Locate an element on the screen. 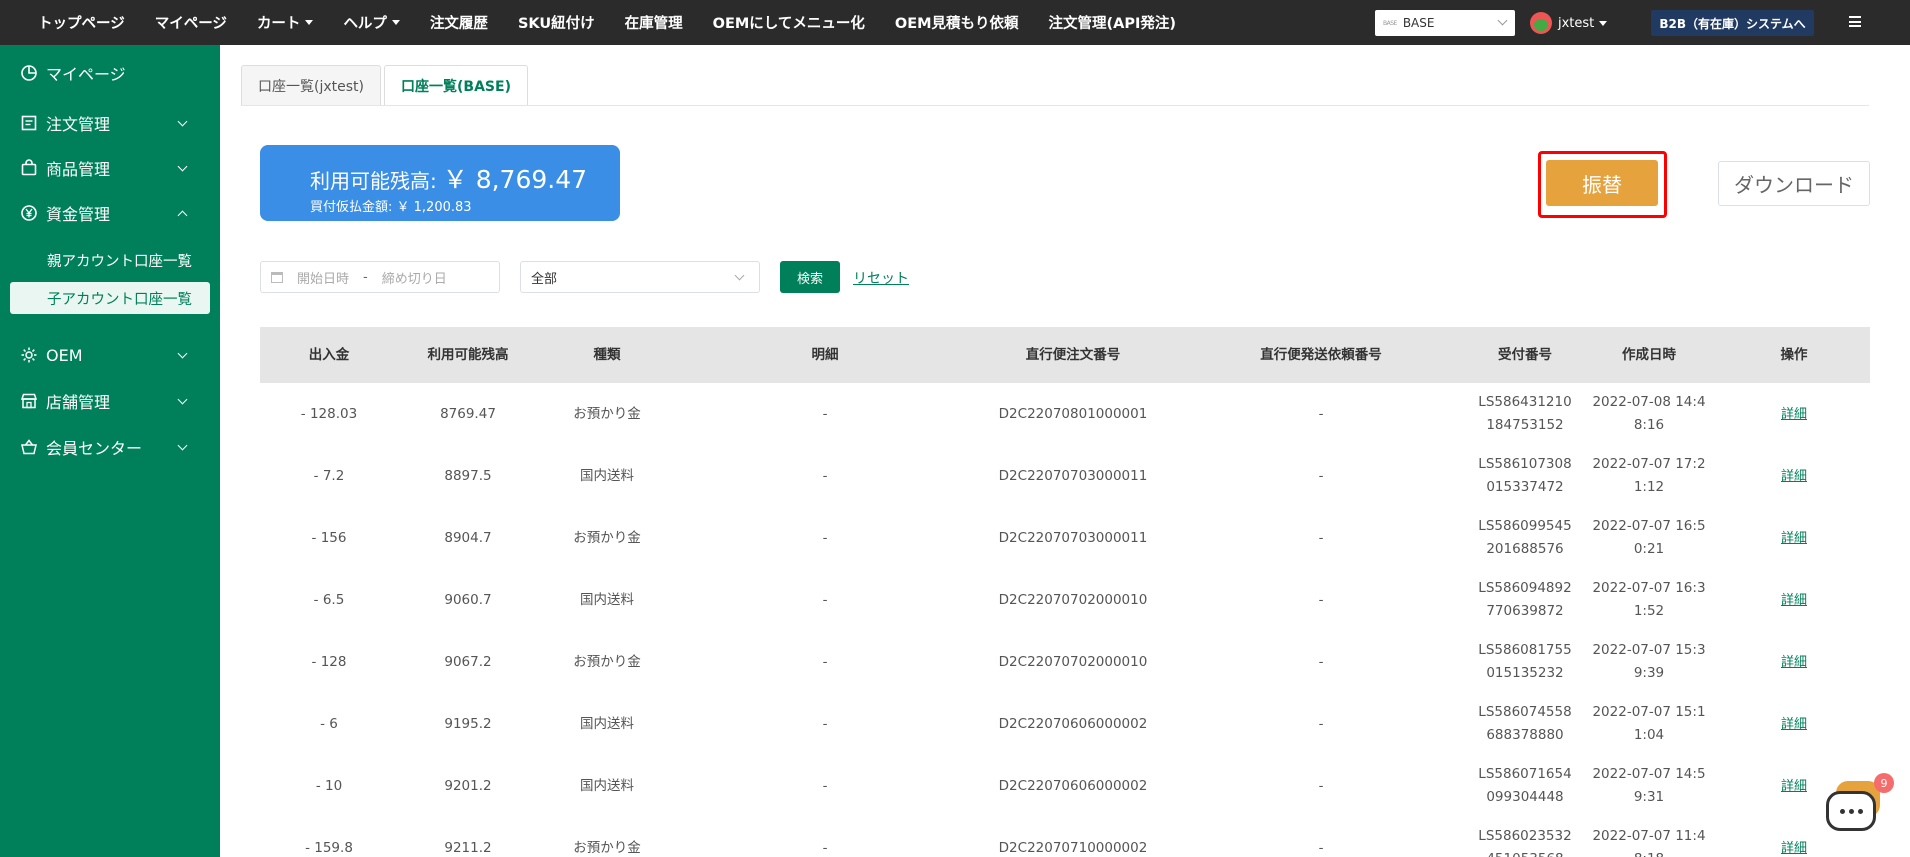 This screenshot has height=857, width=1910. store-icon is located at coordinates (29, 401).